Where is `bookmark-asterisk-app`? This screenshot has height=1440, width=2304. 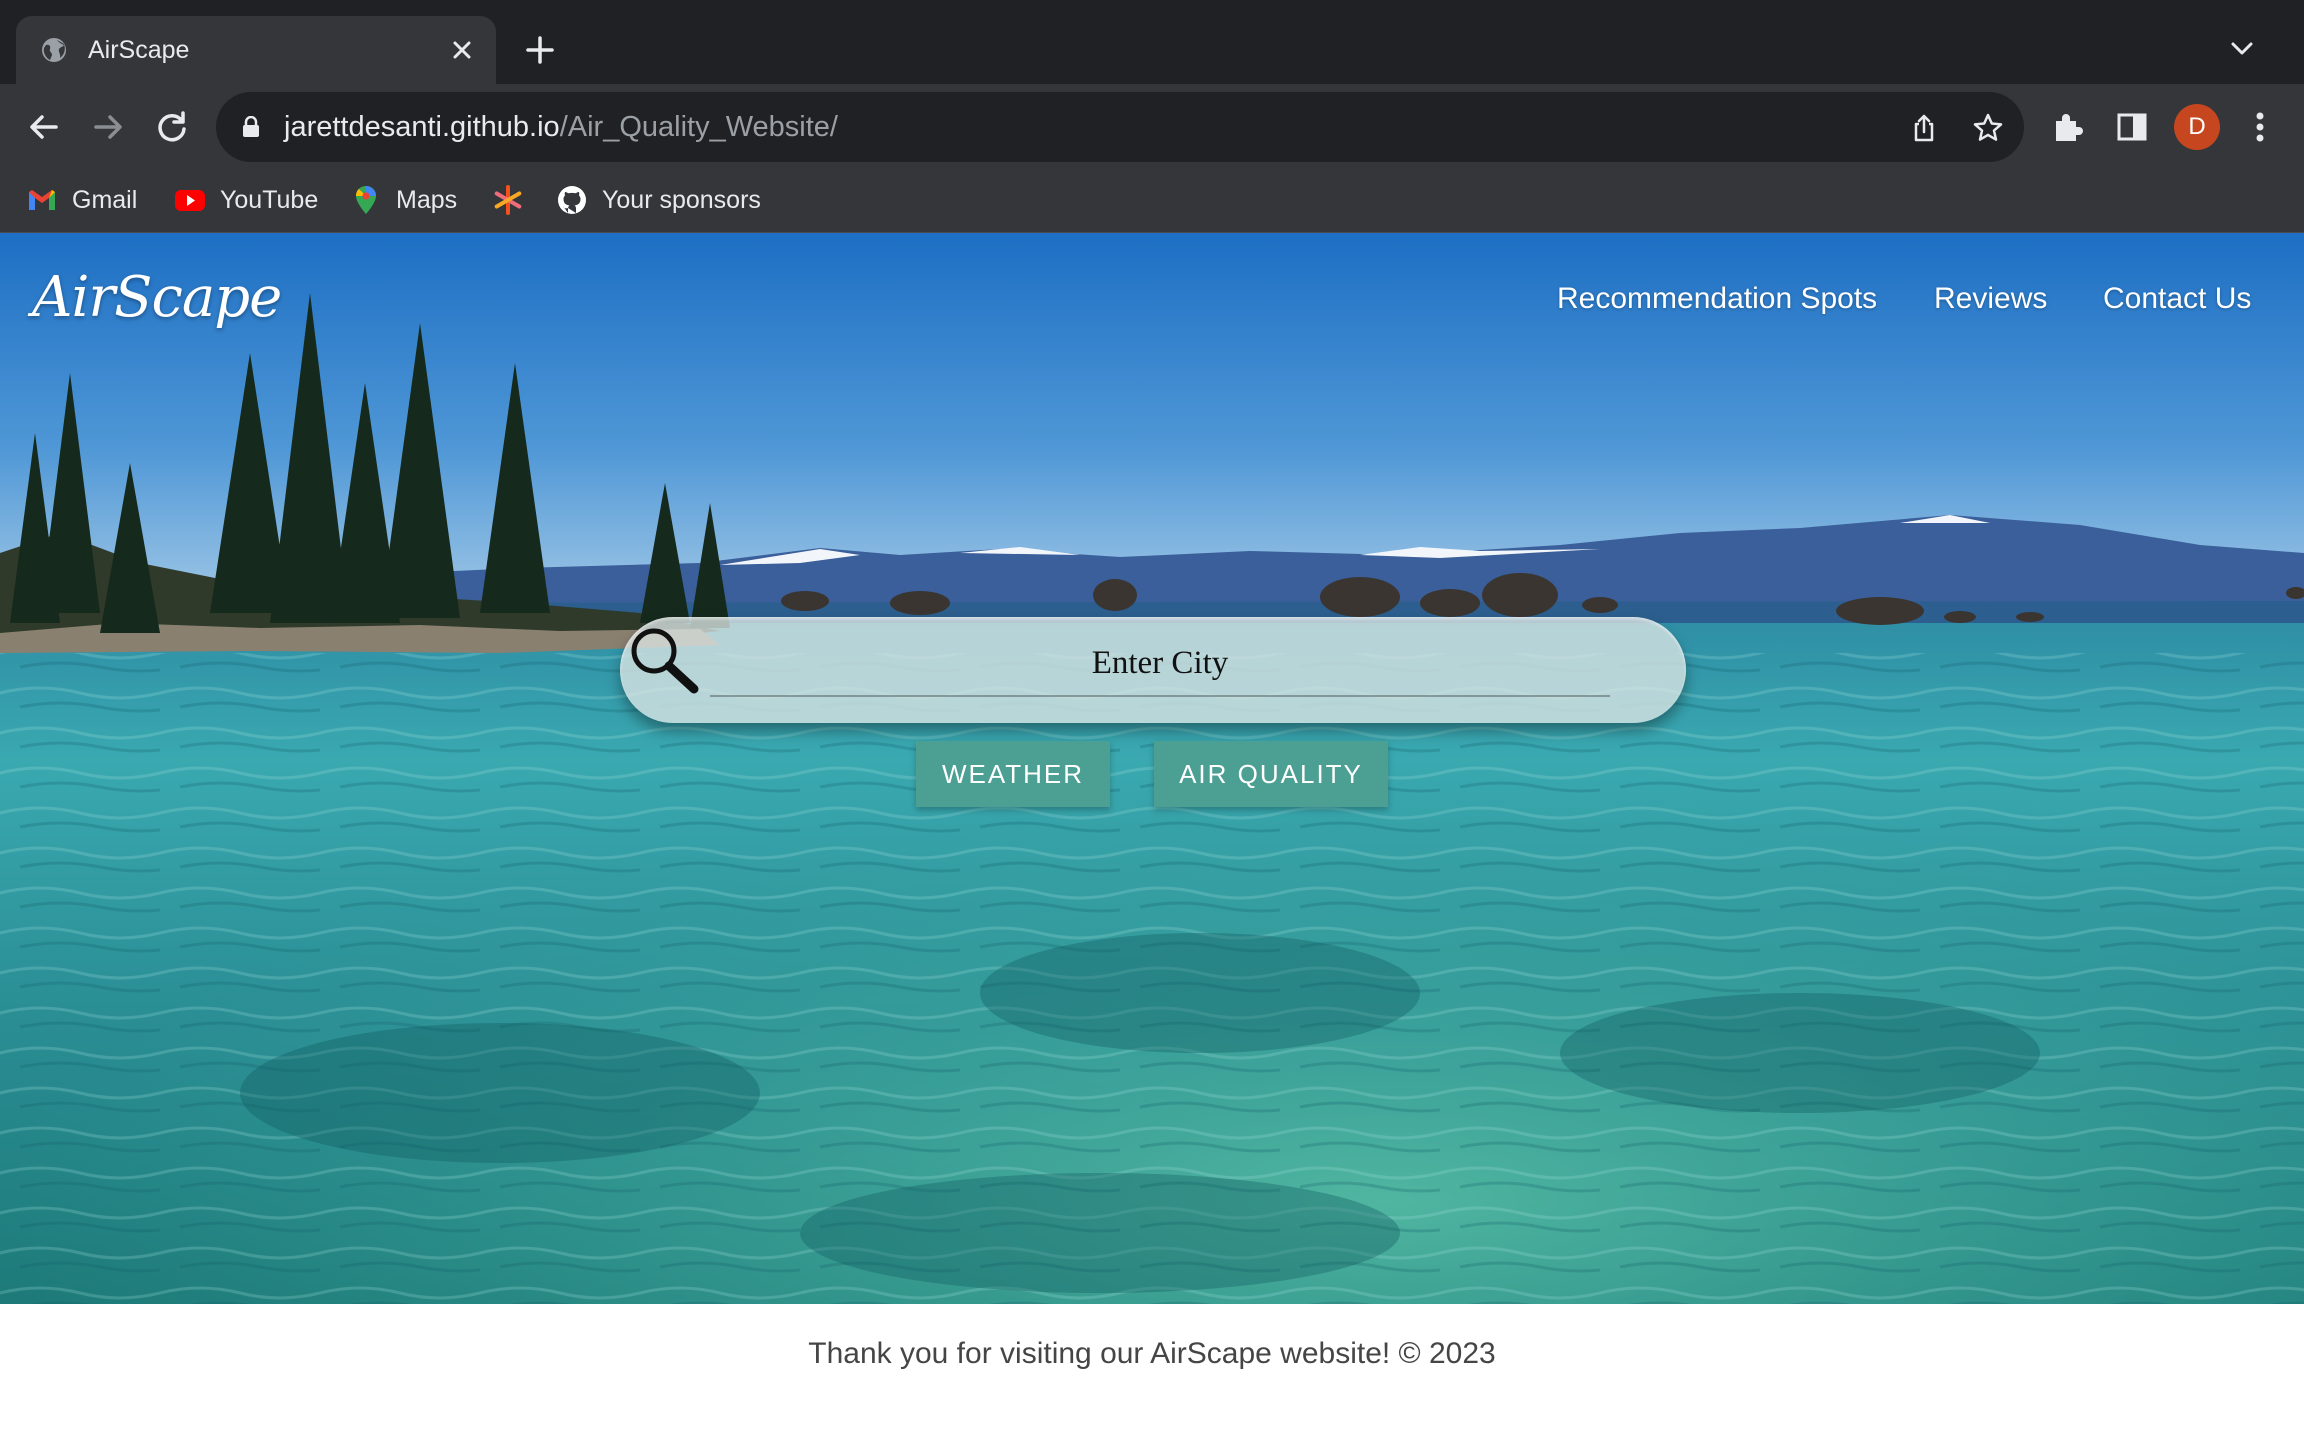 bookmark-asterisk-app is located at coordinates (515, 200).